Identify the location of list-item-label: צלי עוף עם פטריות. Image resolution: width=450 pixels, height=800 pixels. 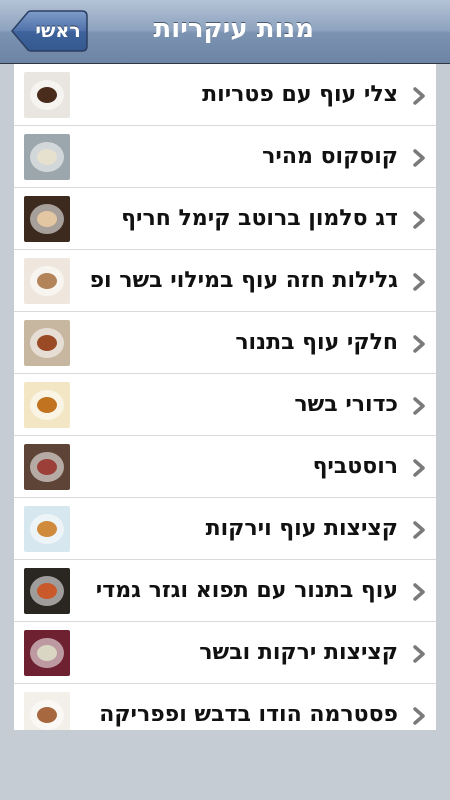
(300, 94).